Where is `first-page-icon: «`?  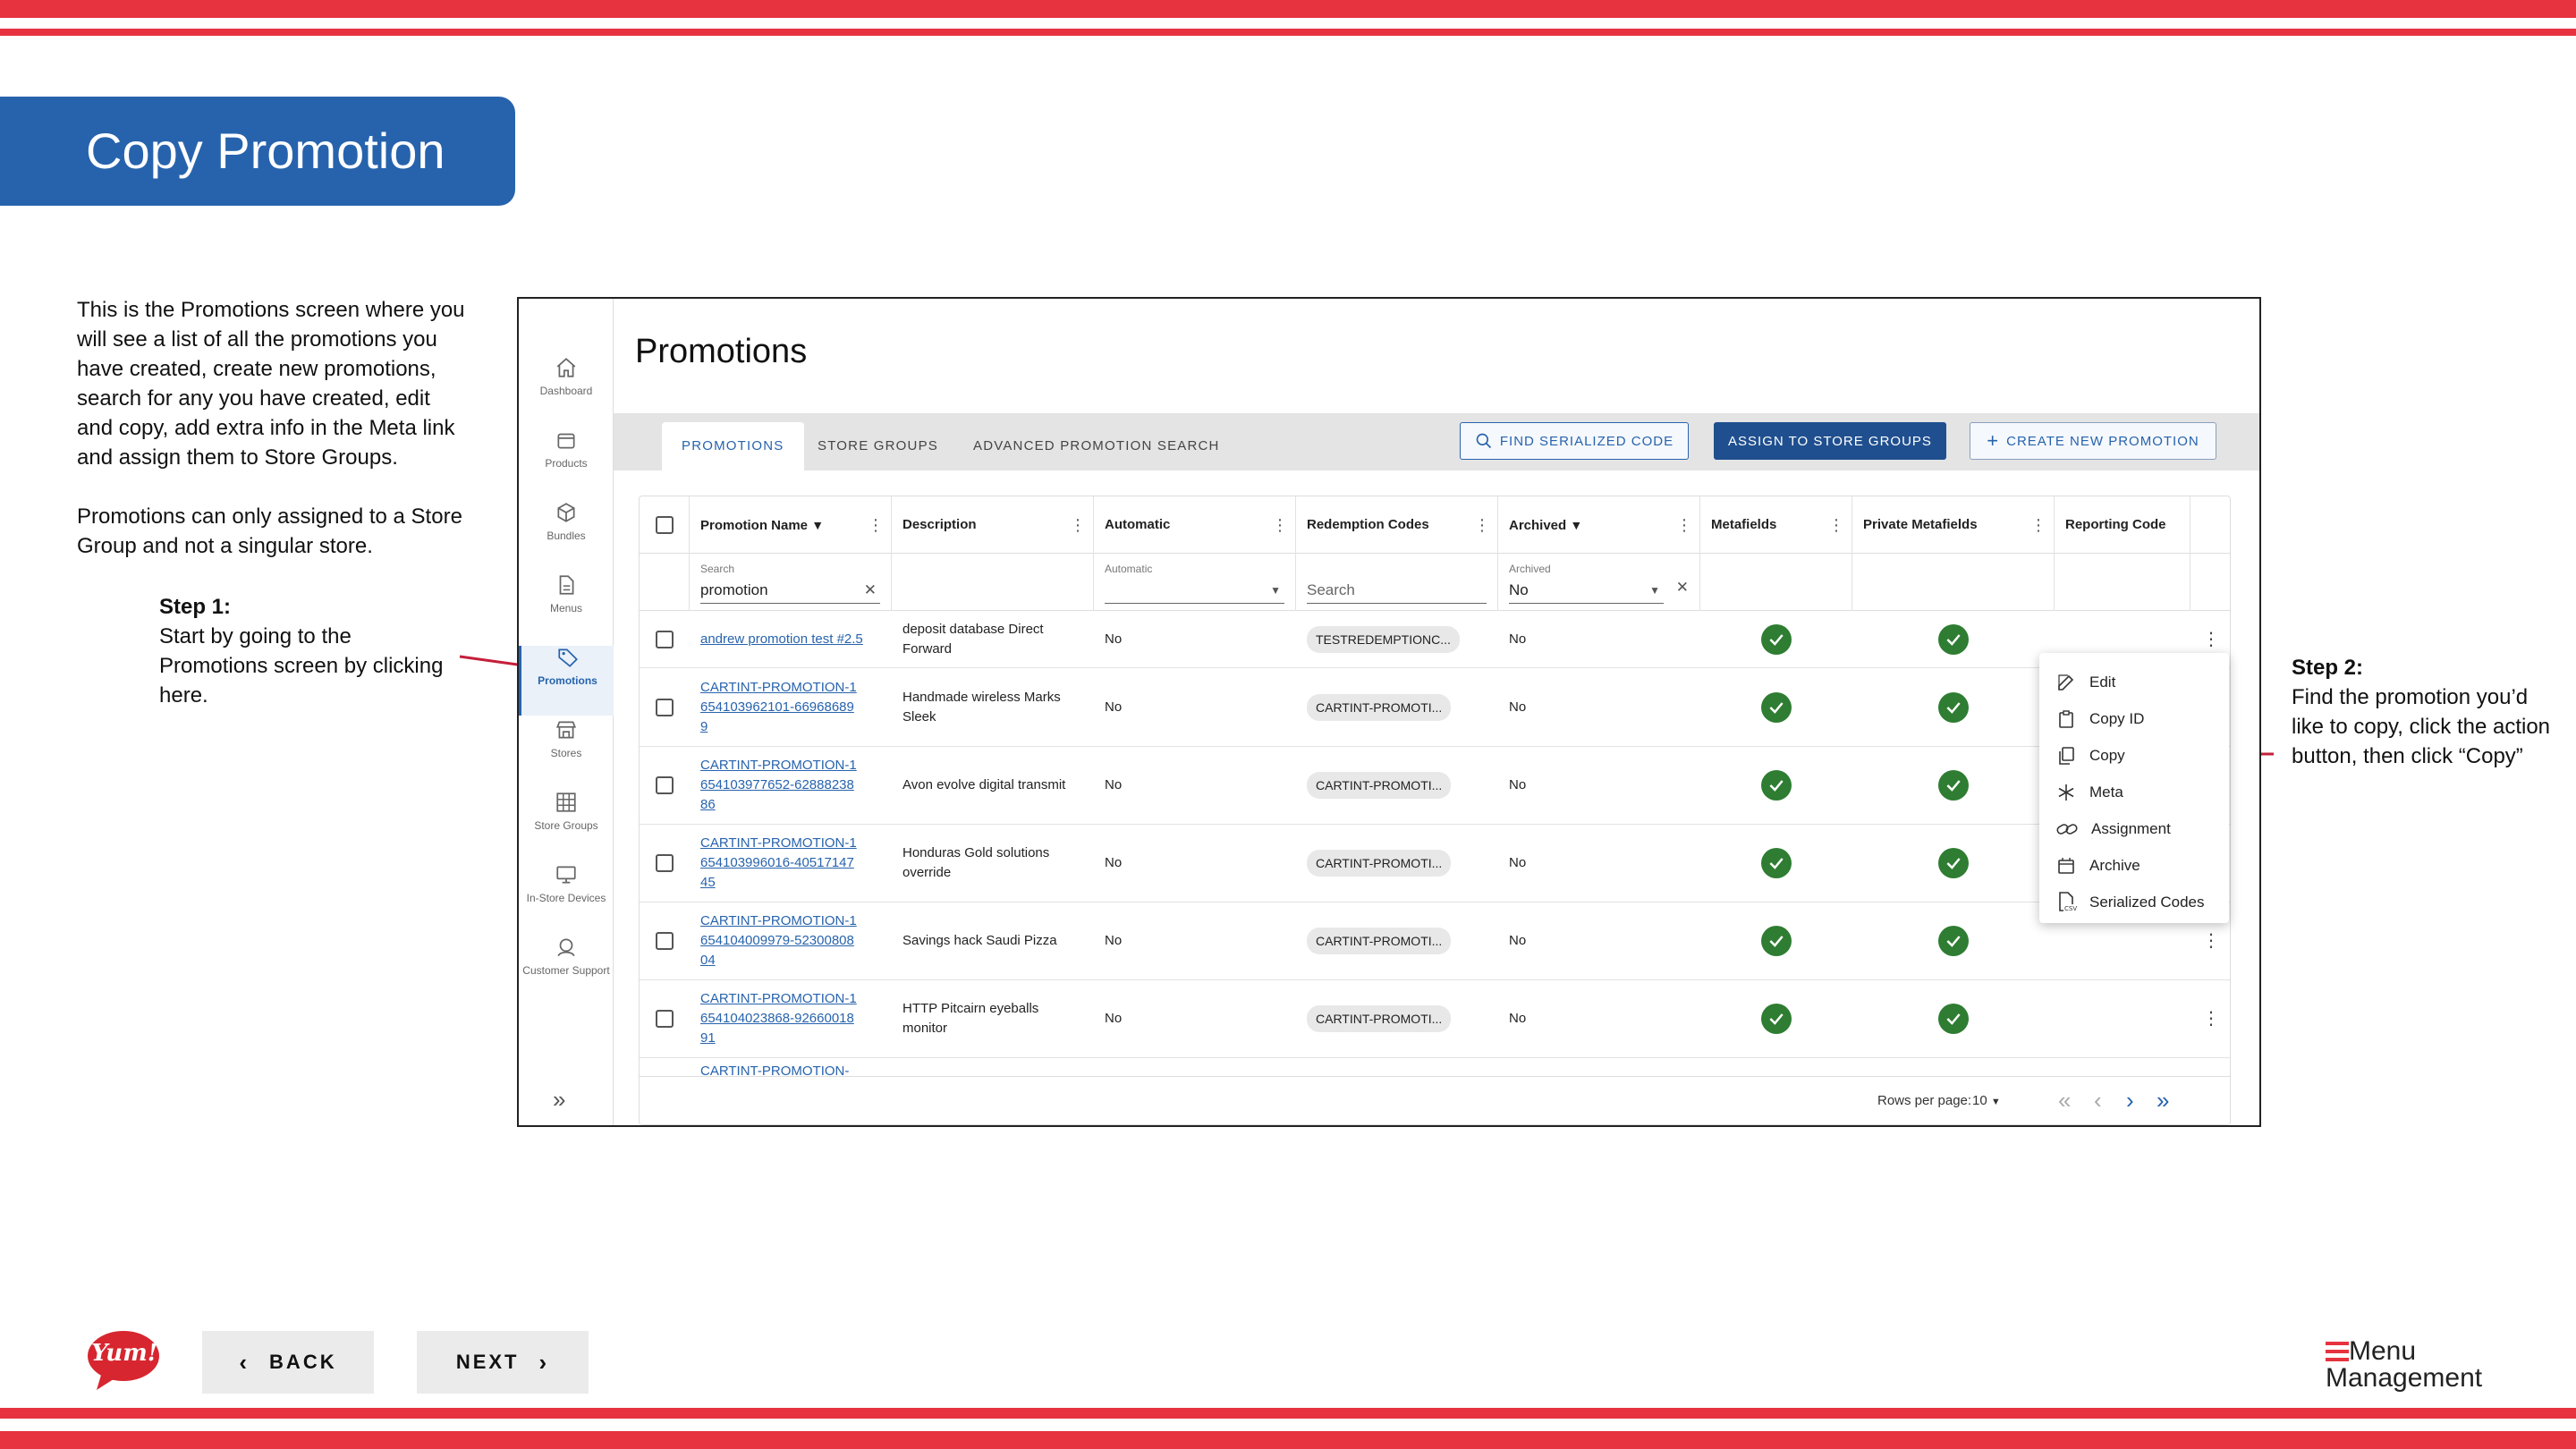 first-page-icon: « is located at coordinates (2064, 1100).